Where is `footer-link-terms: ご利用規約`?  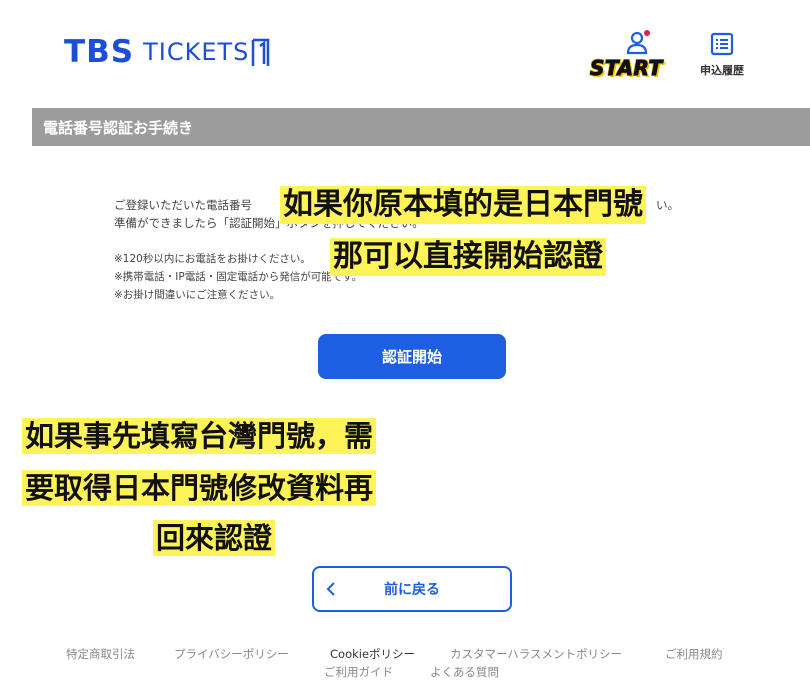 footer-link-terms: ご利用規約 is located at coordinates (694, 654).